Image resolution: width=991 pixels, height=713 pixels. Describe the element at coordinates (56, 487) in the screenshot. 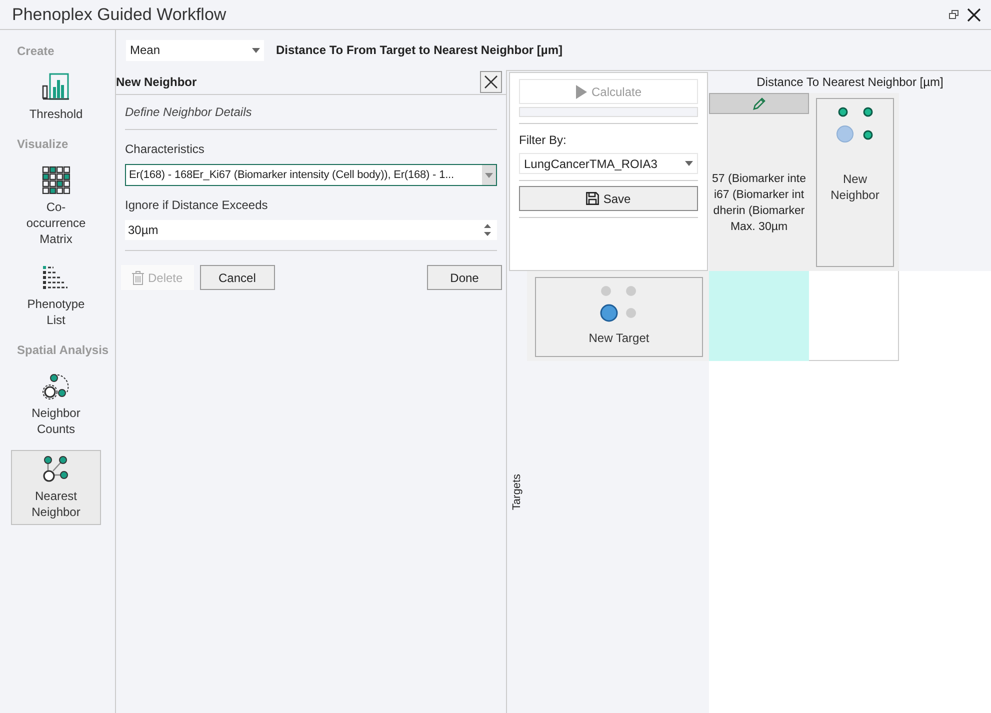

I see `nav-item: Nearest Neighbor` at that location.